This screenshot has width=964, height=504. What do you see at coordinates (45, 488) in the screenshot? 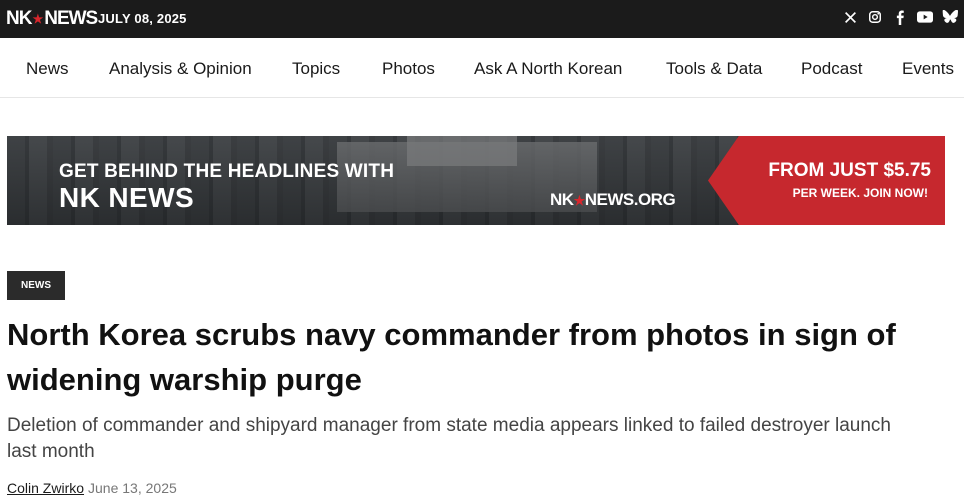
I see `author-link: Colin Zwirko` at bounding box center [45, 488].